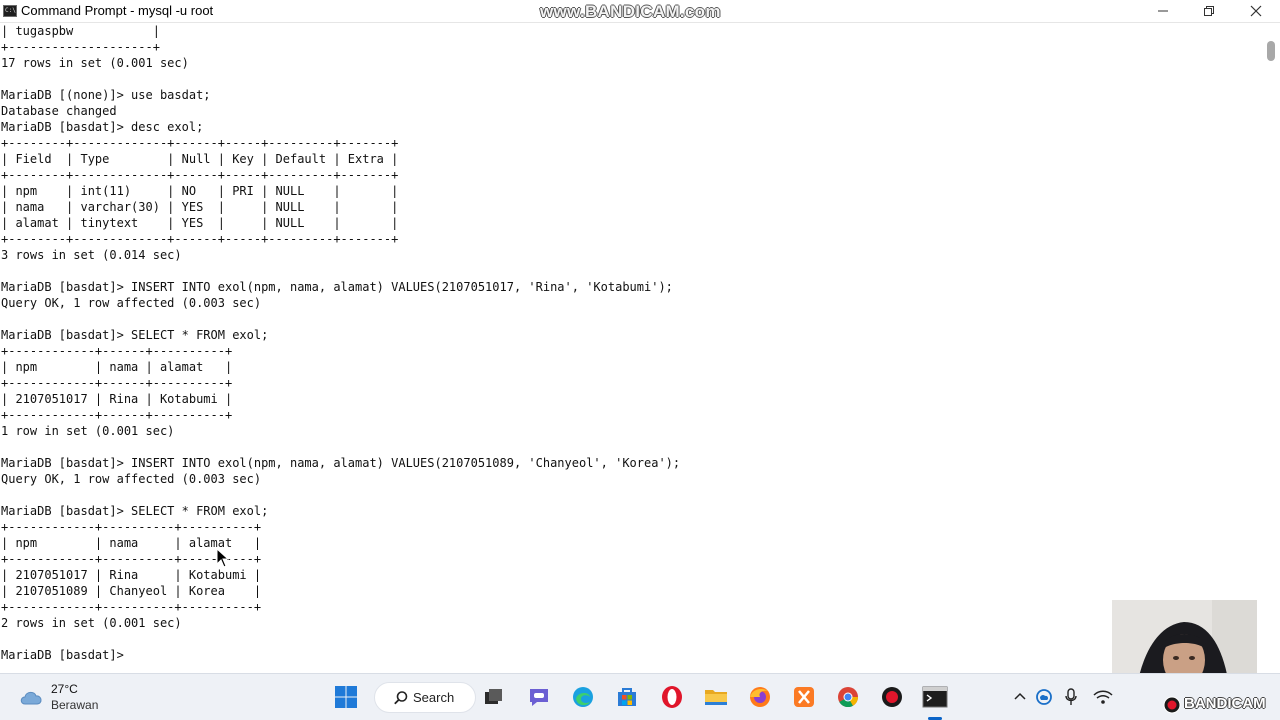 This screenshot has height=720, width=1280. I want to click on console-line: | 2107051089 | Chanyeol | Korea |, so click(131, 591).